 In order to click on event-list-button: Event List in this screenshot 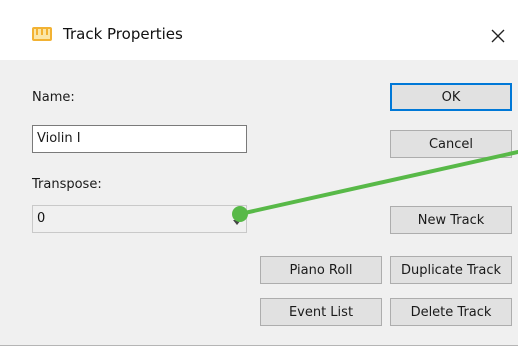, I will do `click(321, 312)`.